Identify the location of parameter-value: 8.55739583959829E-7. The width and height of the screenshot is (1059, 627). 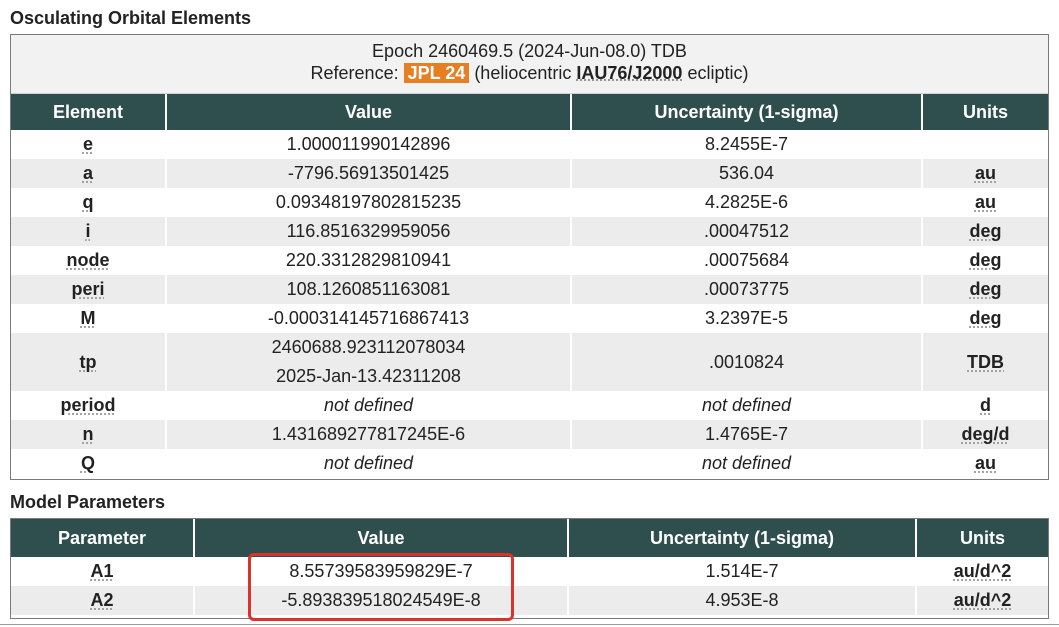
(380, 571).